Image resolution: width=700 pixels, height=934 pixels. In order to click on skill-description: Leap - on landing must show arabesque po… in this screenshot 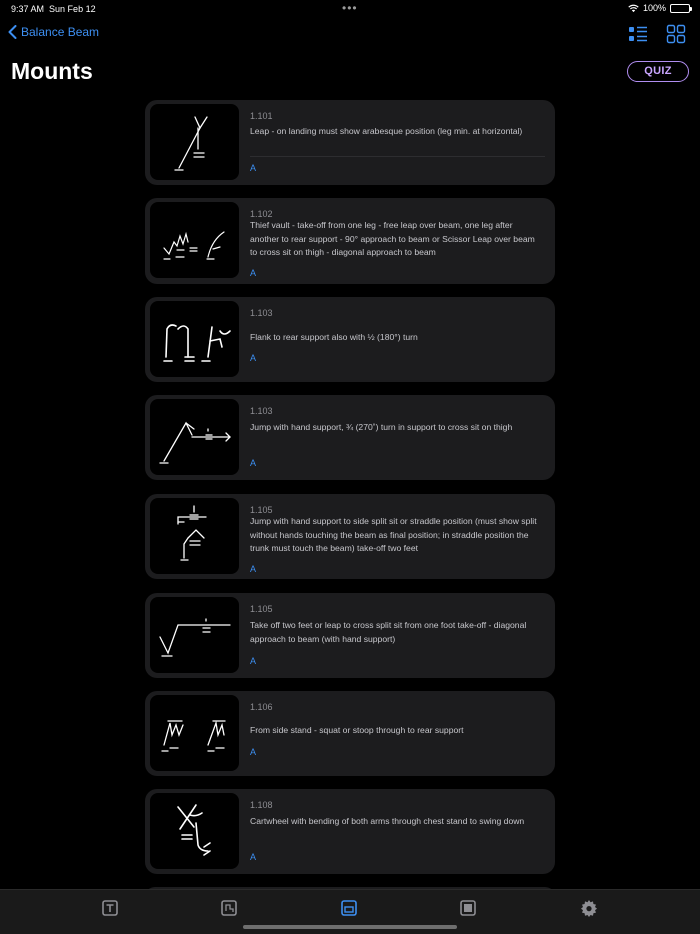, I will do `click(386, 131)`.